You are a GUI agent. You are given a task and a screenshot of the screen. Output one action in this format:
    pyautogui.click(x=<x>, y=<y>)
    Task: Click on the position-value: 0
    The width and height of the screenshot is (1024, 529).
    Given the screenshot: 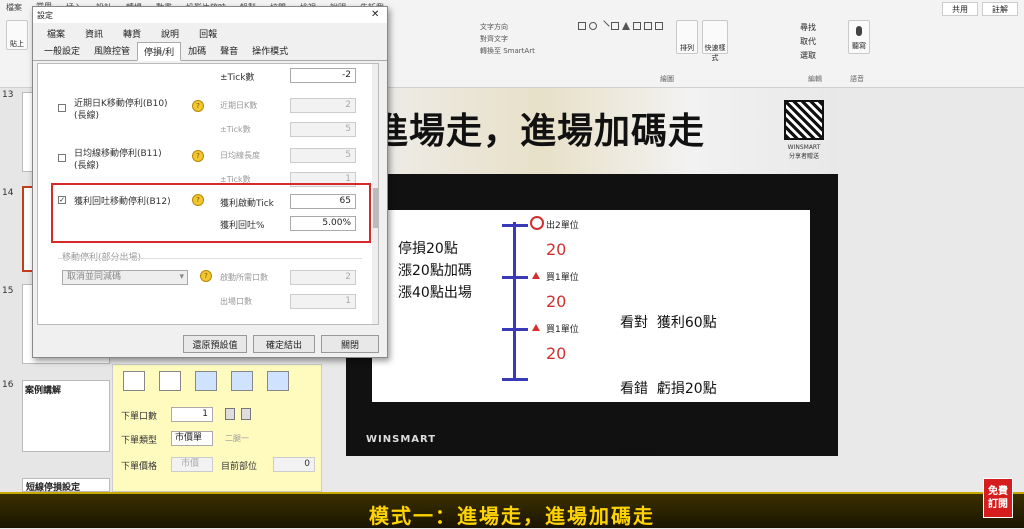 What is the action you would take?
    pyautogui.click(x=294, y=464)
    